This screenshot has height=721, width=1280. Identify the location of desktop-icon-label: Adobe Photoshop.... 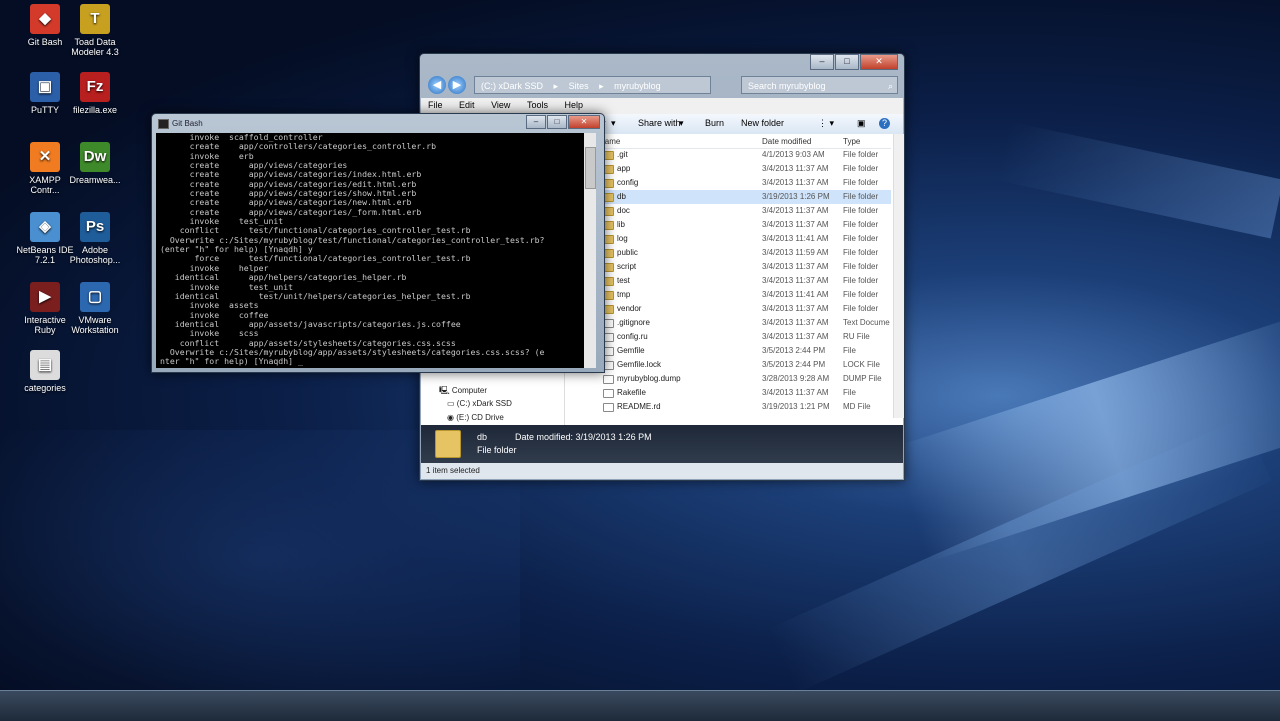
(95, 255).